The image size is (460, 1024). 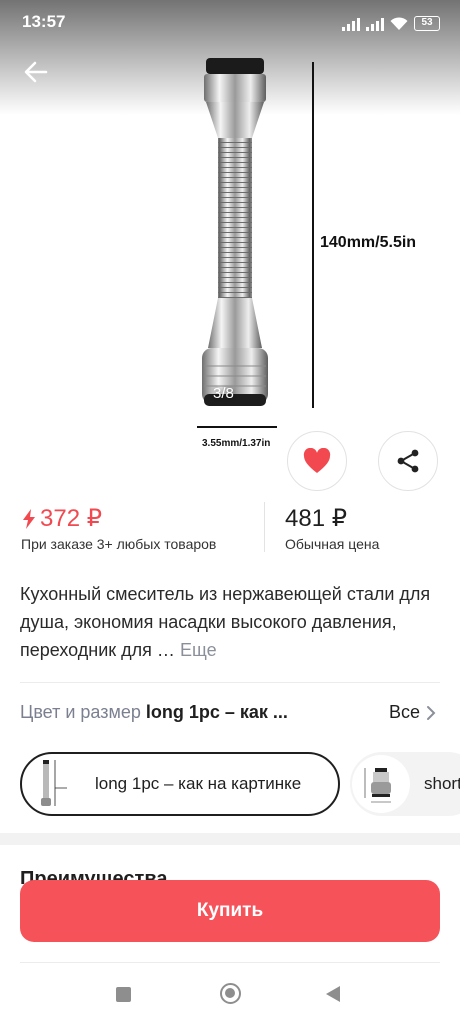 I want to click on status-bar: 13:57 53, so click(x=230, y=22).